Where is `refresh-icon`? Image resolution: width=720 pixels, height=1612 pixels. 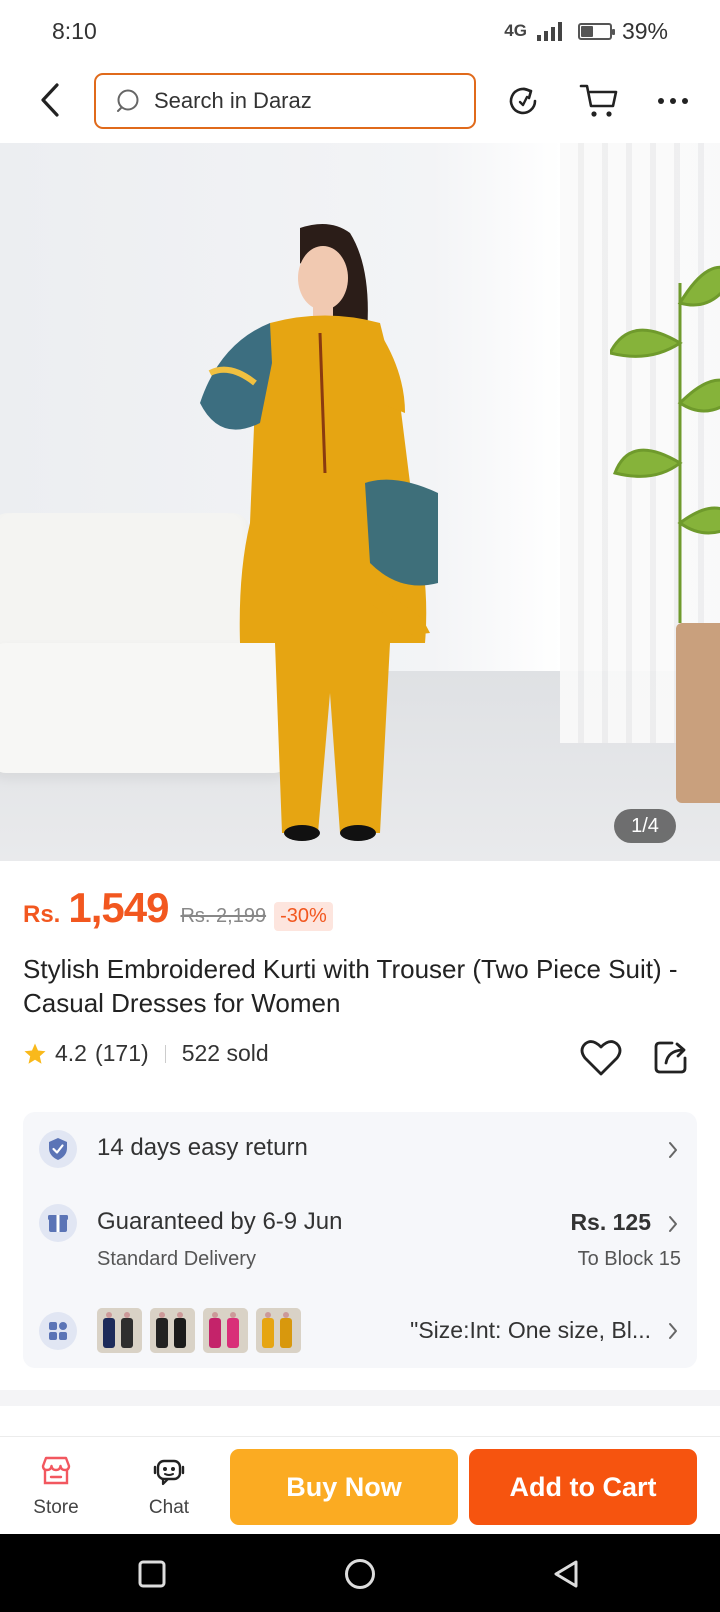
refresh-icon is located at coordinates (523, 101).